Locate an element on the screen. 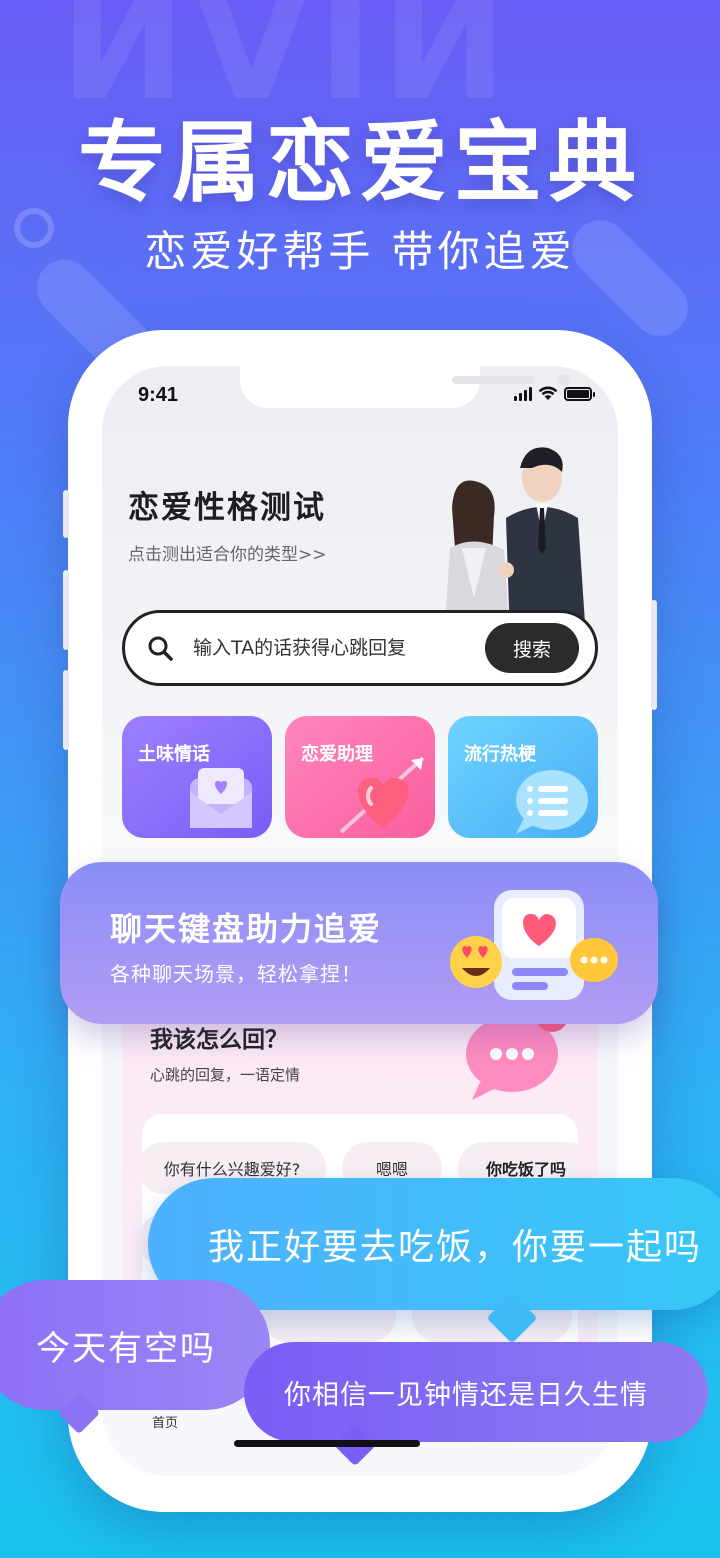 This screenshot has width=720, height=1558. feature-tile-trending-memes: 流行热梗 is located at coordinates (523, 777).